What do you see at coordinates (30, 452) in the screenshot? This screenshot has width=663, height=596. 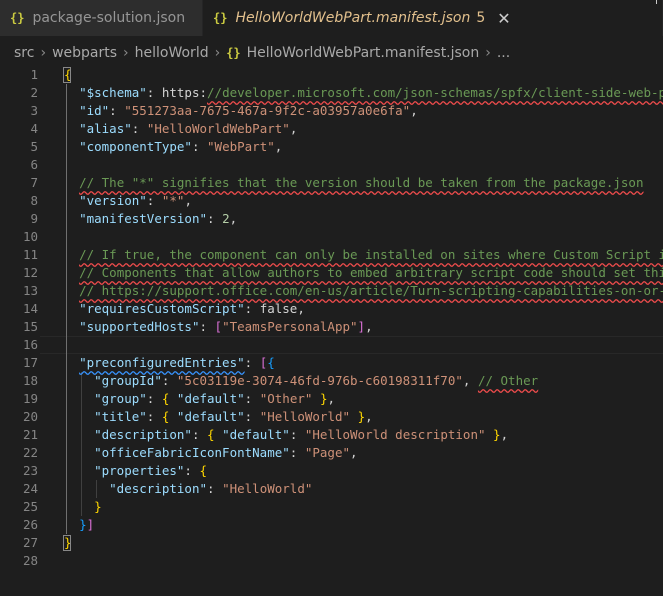 I see `line-number: 22` at bounding box center [30, 452].